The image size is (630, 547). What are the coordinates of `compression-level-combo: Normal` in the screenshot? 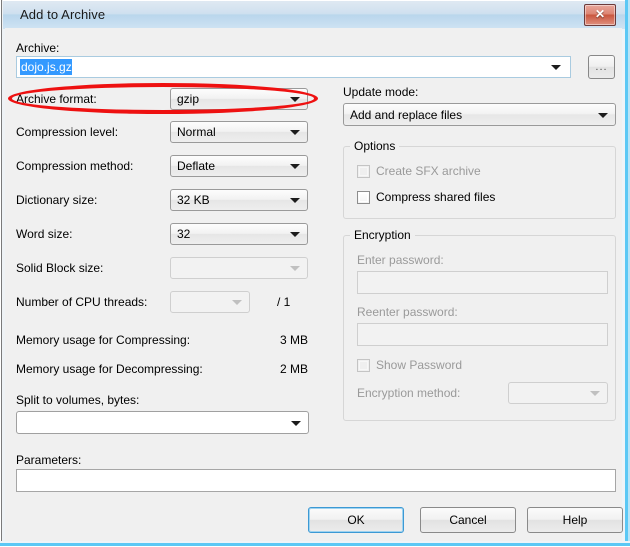 It's located at (239, 132).